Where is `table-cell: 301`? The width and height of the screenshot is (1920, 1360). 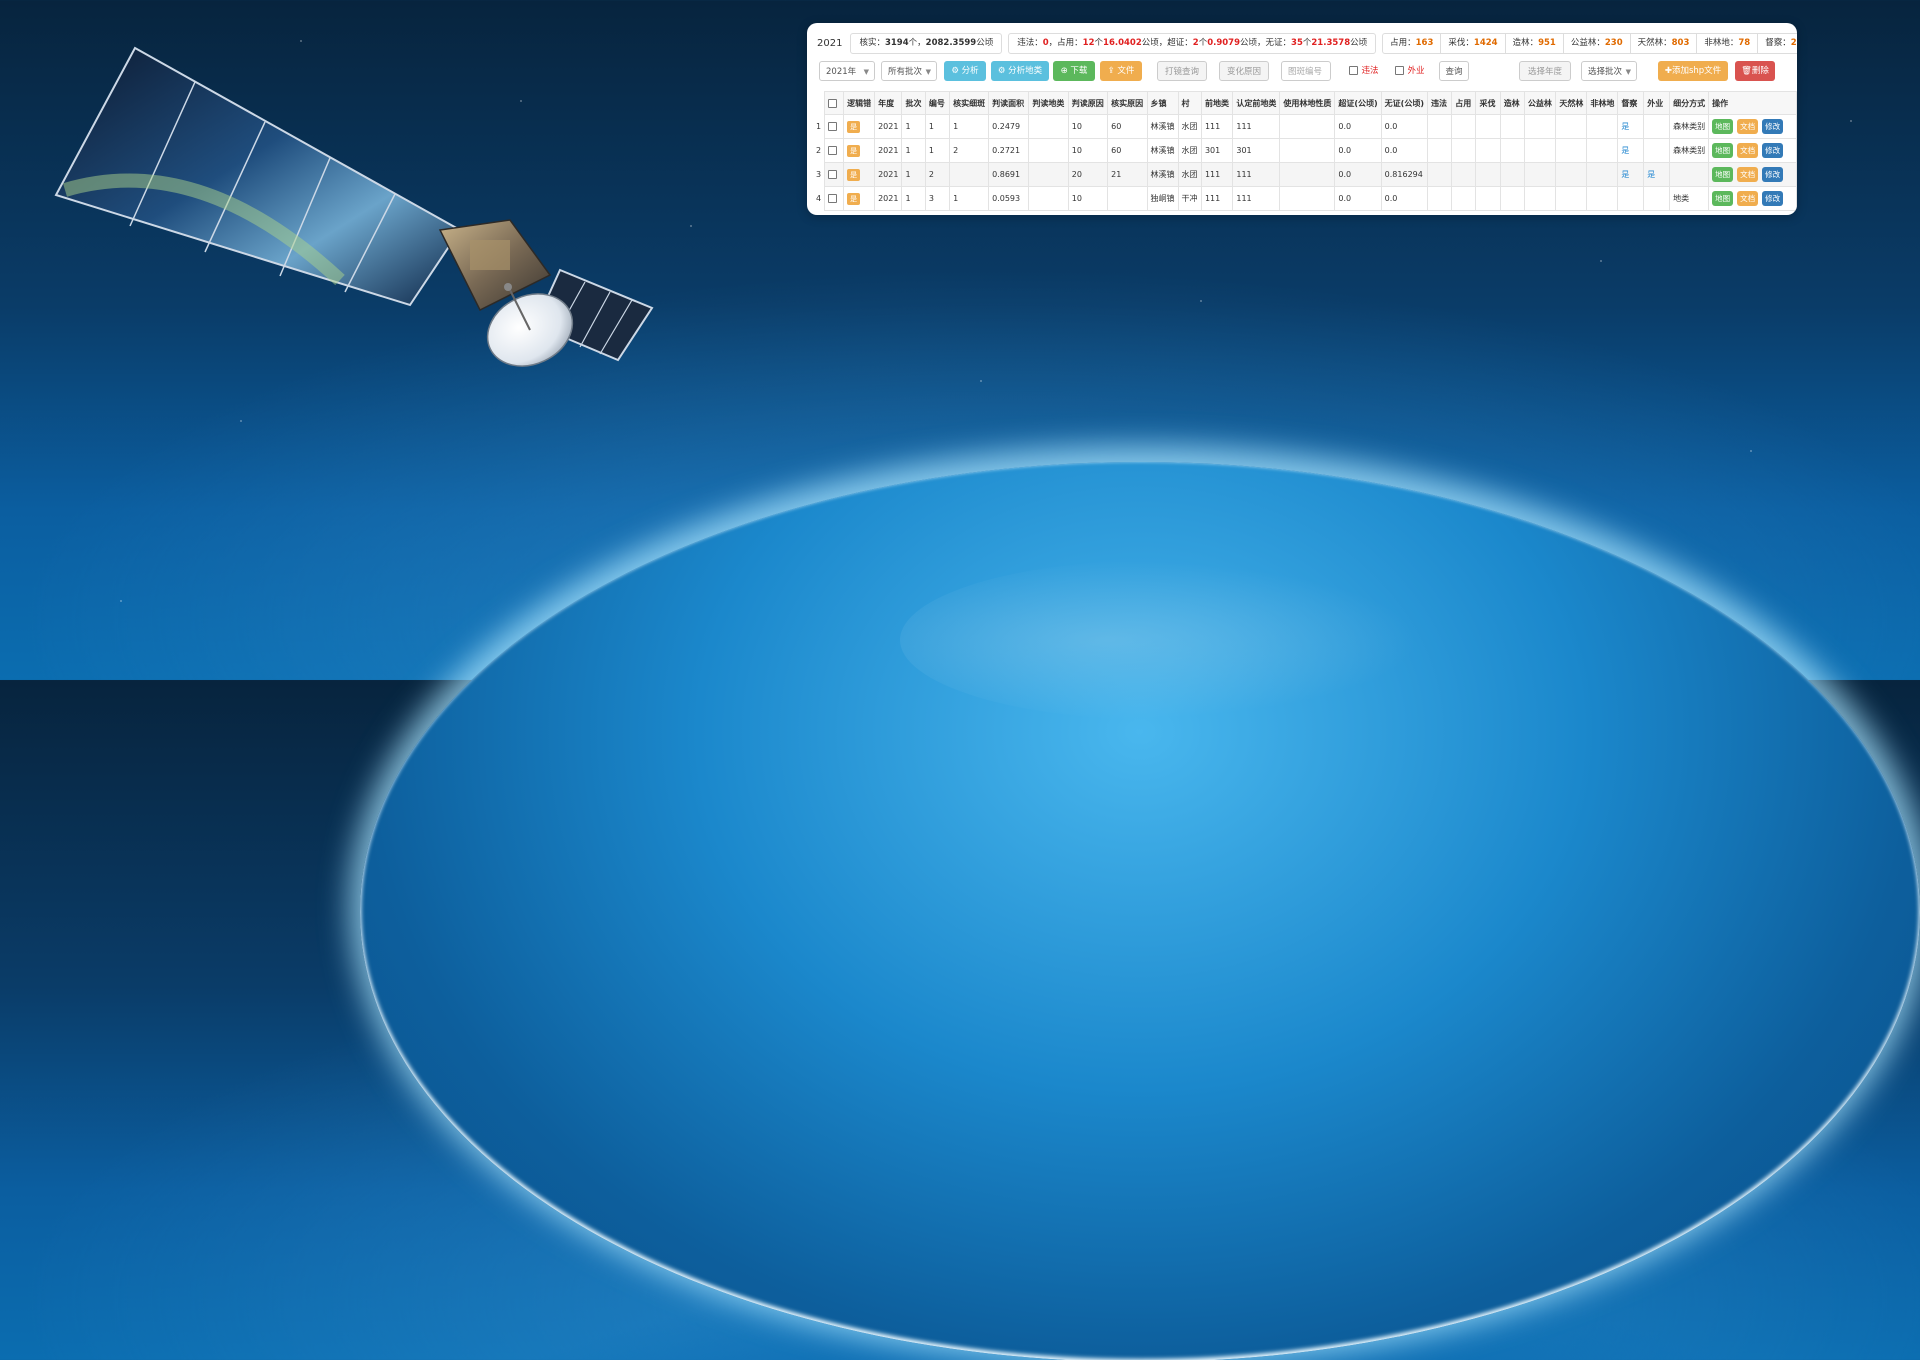 table-cell: 301 is located at coordinates (1217, 150).